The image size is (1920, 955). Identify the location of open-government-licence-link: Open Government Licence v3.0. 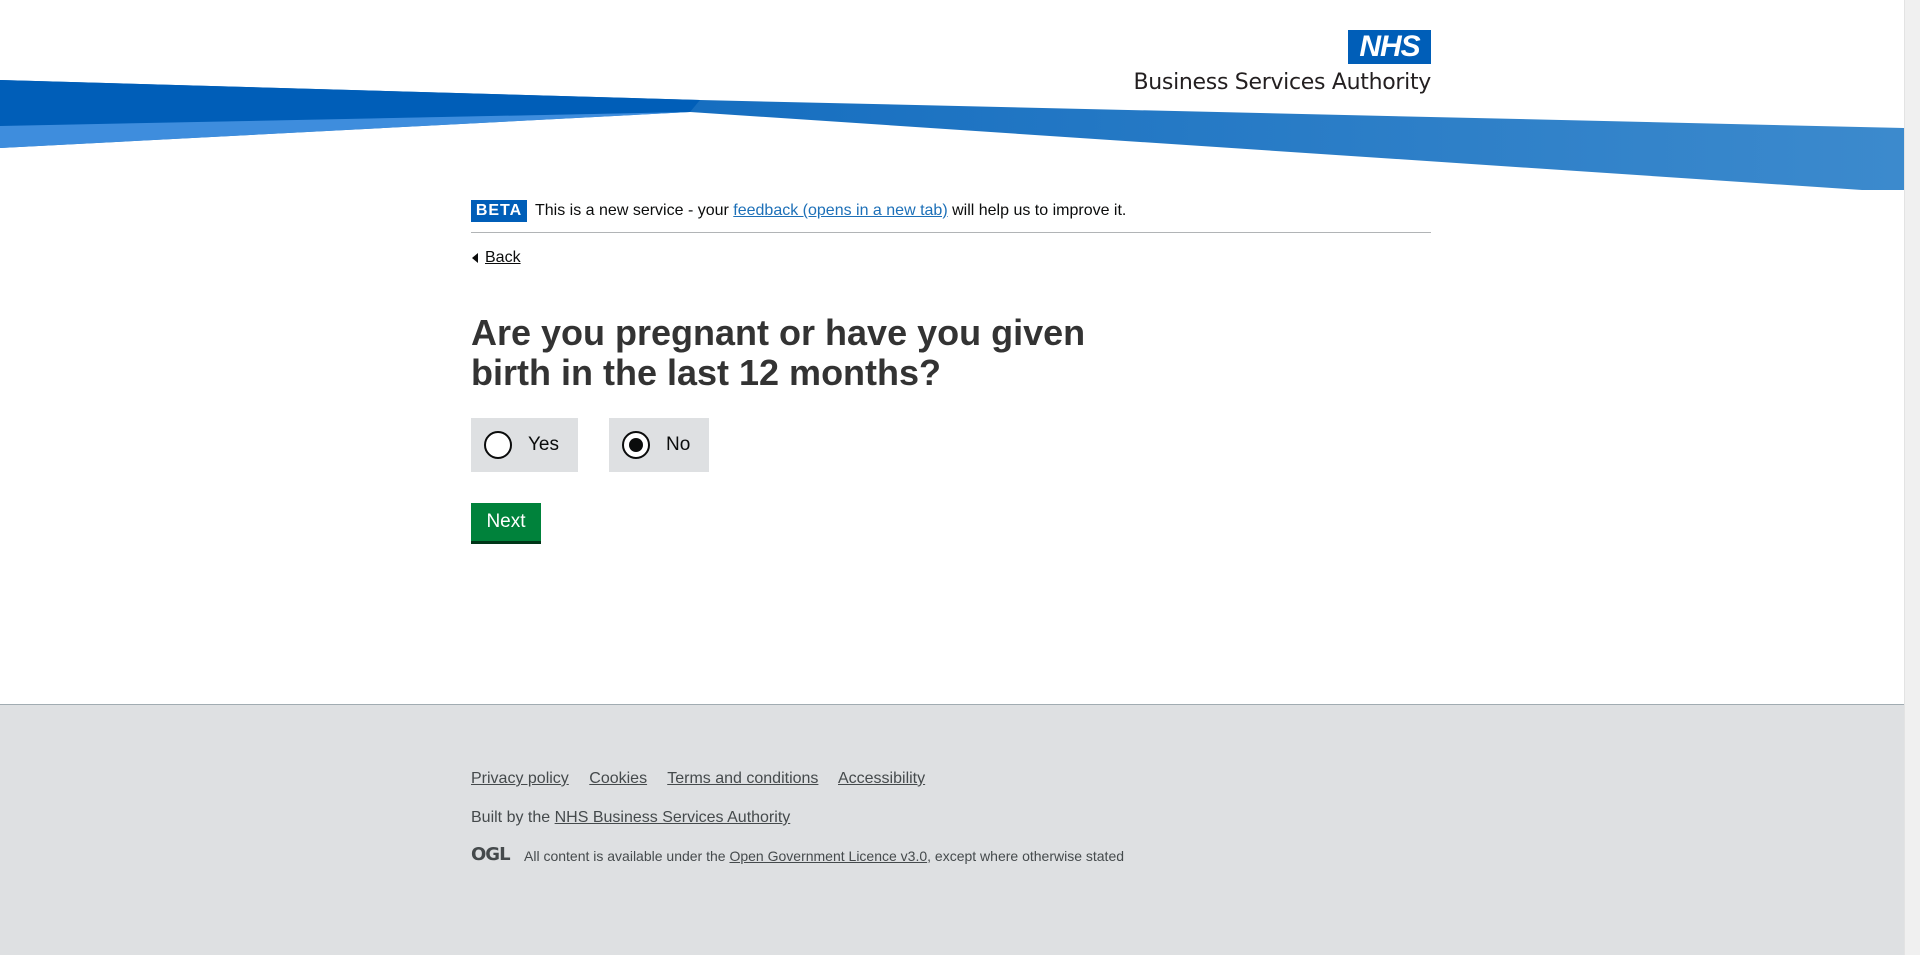
(828, 856).